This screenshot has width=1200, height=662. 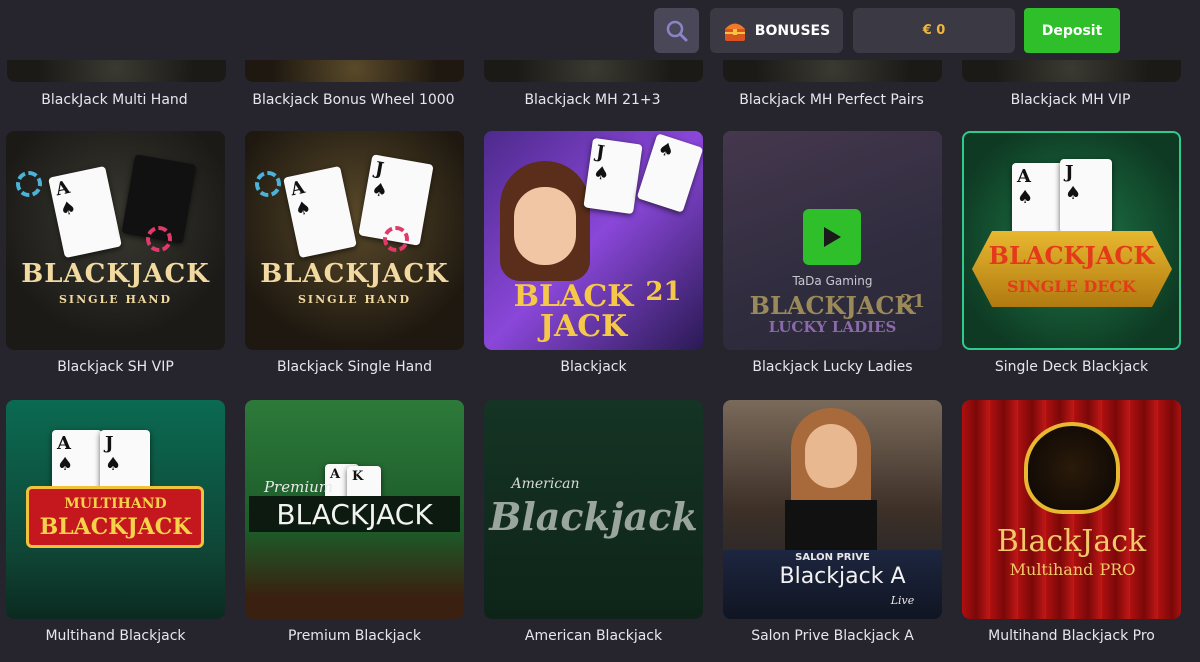 I want to click on top-bar: BONUSES € 0 Deposit, so click(x=600, y=30).